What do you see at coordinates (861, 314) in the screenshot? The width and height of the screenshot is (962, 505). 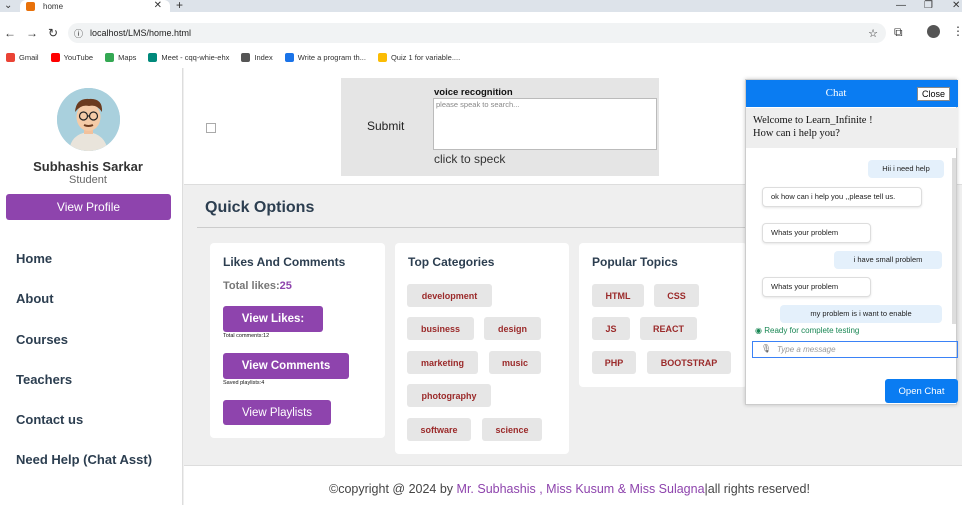 I see `chat-message-user: my problem is i want to enable` at bounding box center [861, 314].